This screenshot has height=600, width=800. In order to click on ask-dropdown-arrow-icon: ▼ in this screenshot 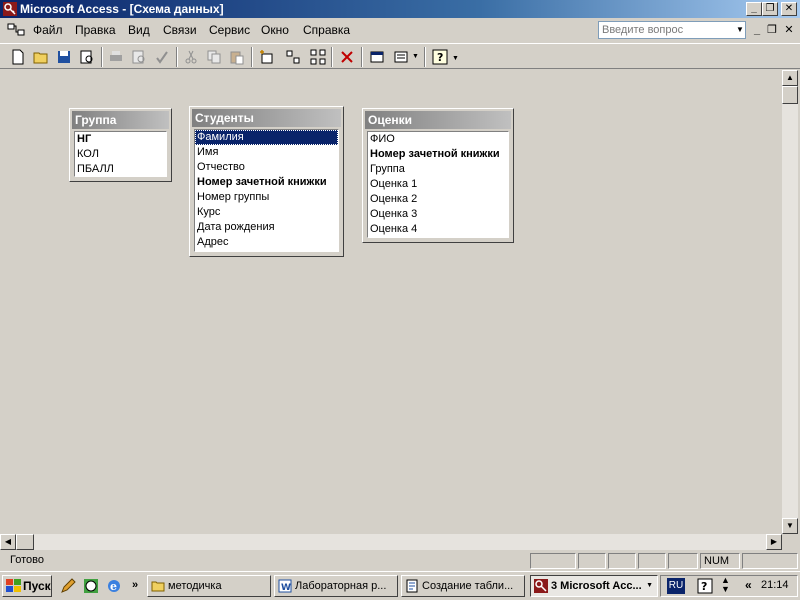, I will do `click(740, 30)`.